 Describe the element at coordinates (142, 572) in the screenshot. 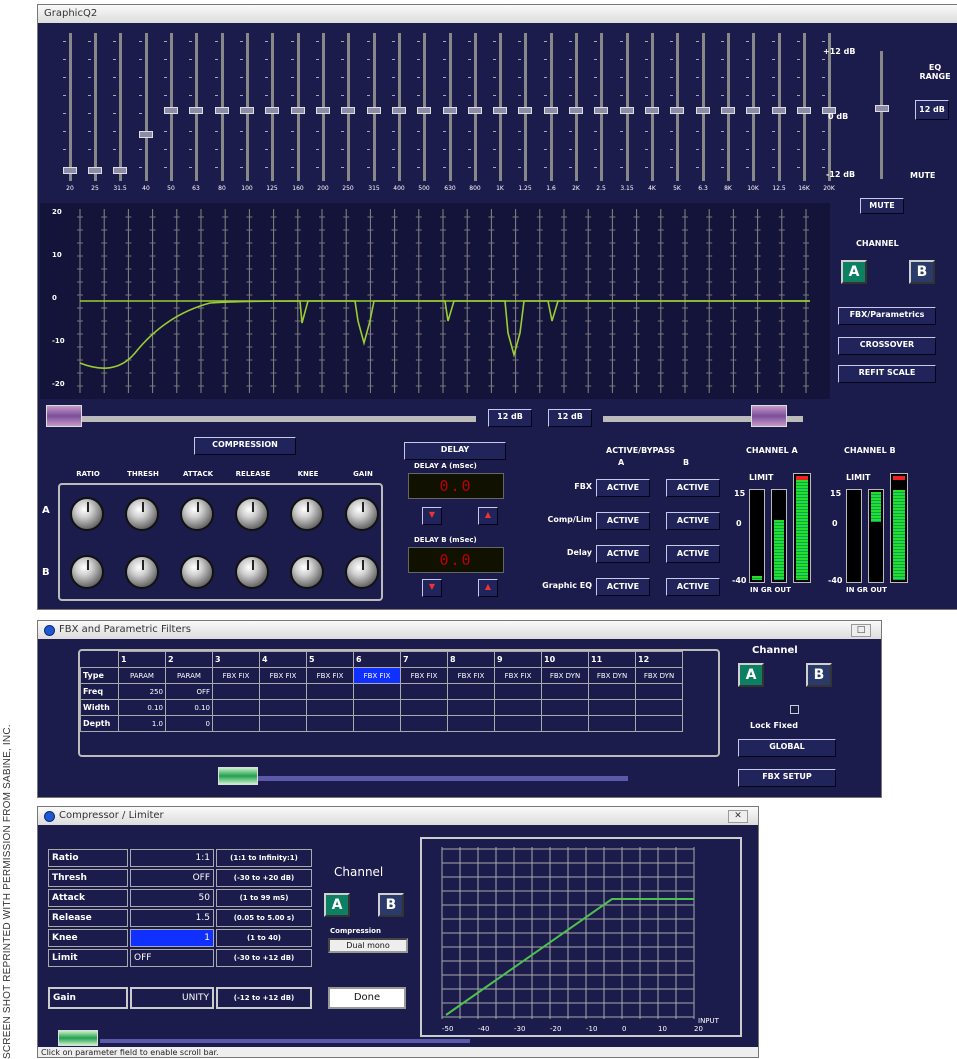

I see `thresh-knob-b` at that location.